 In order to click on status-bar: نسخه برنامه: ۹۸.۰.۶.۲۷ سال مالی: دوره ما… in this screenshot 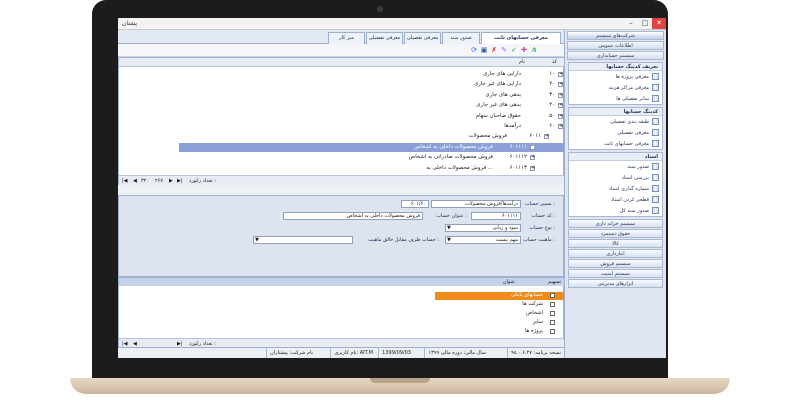, I will do `click(341, 352)`.